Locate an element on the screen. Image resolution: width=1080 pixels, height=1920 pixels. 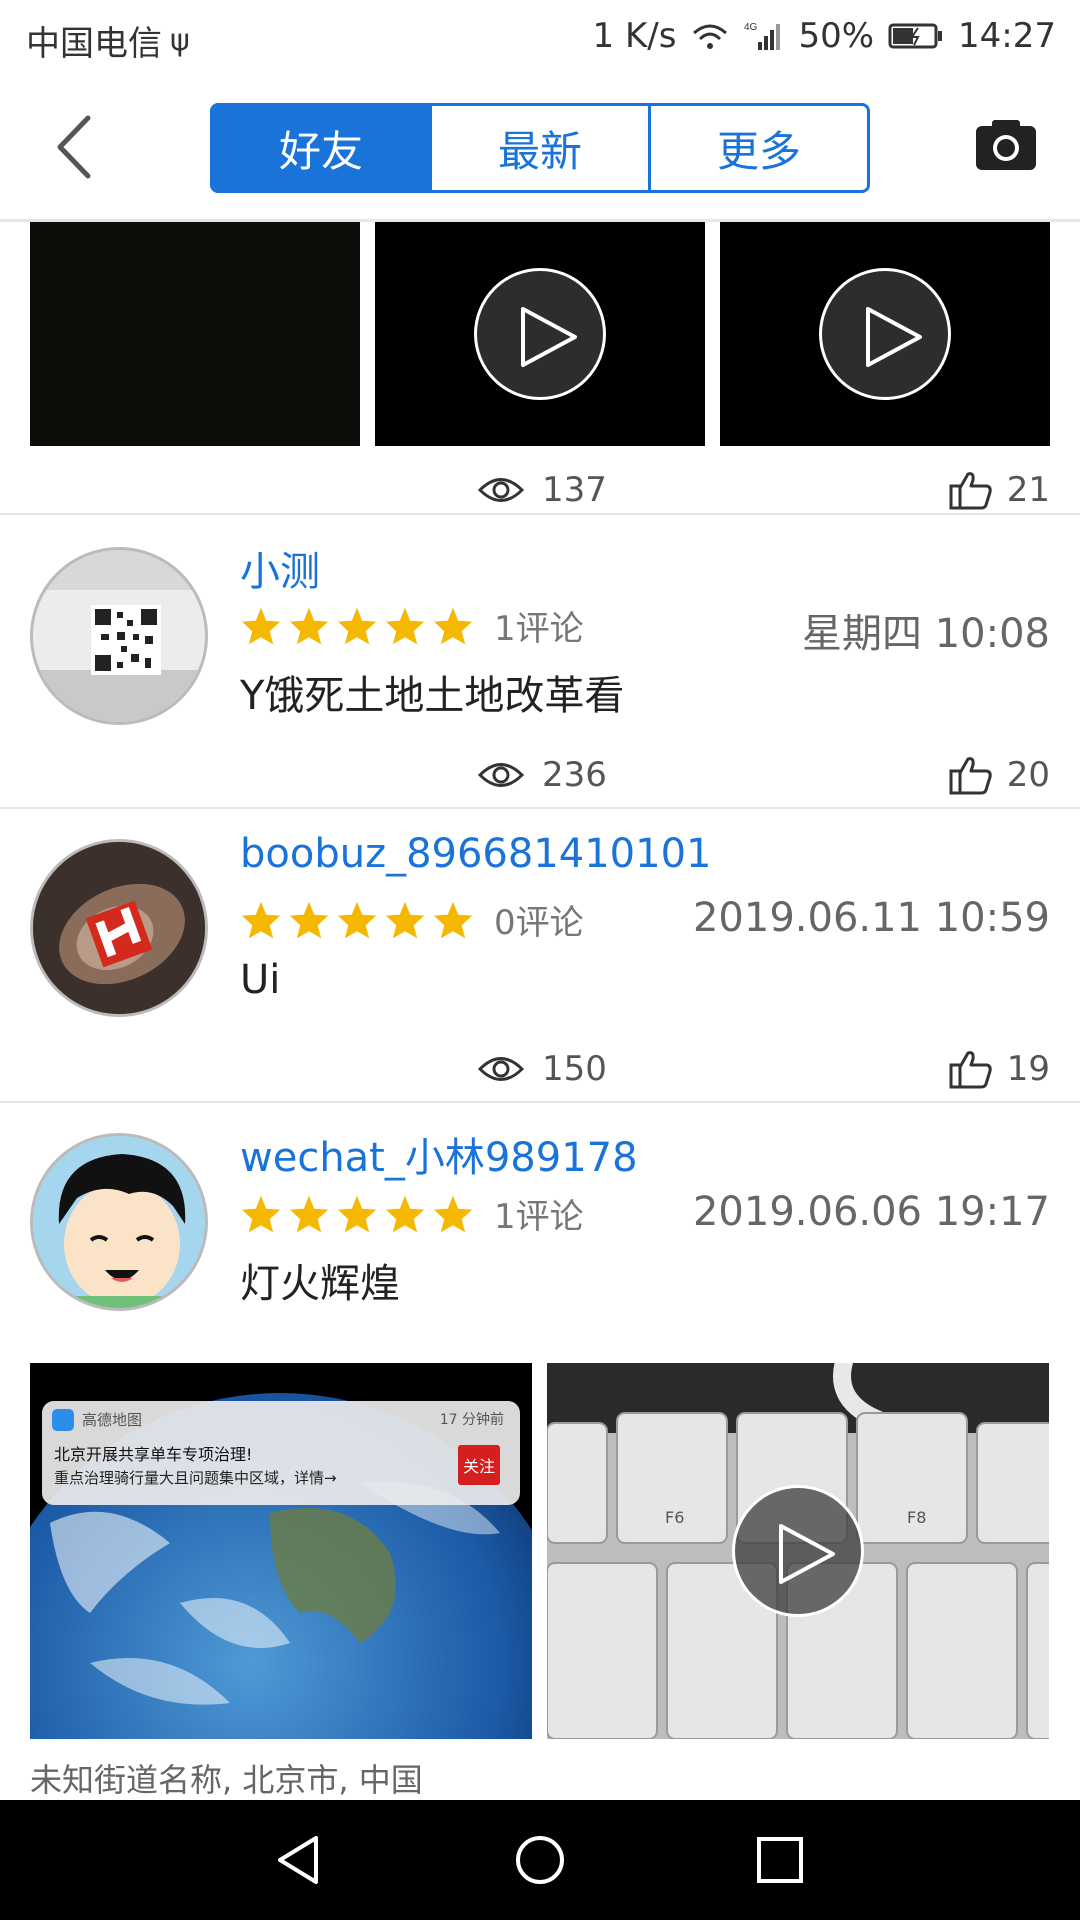
tab-group: 好友 最新 更多 is located at coordinates (540, 148).